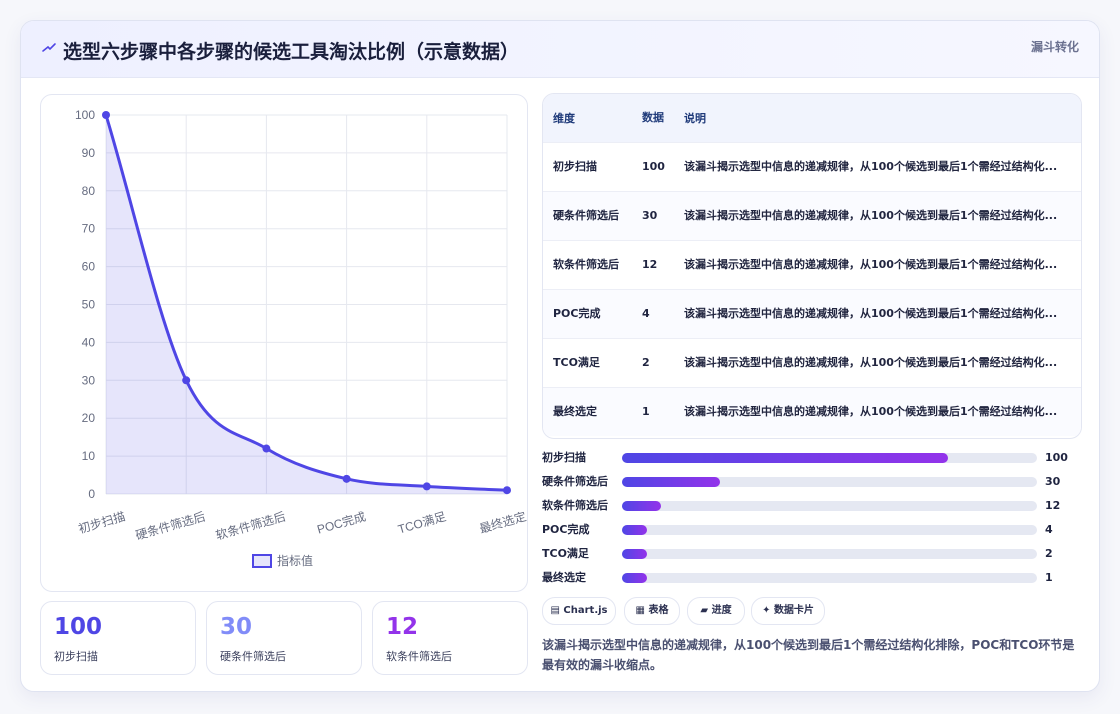 Image resolution: width=1120 pixels, height=714 pixels. Describe the element at coordinates (1049, 577) in the screenshot. I see `progress-value: 1` at that location.